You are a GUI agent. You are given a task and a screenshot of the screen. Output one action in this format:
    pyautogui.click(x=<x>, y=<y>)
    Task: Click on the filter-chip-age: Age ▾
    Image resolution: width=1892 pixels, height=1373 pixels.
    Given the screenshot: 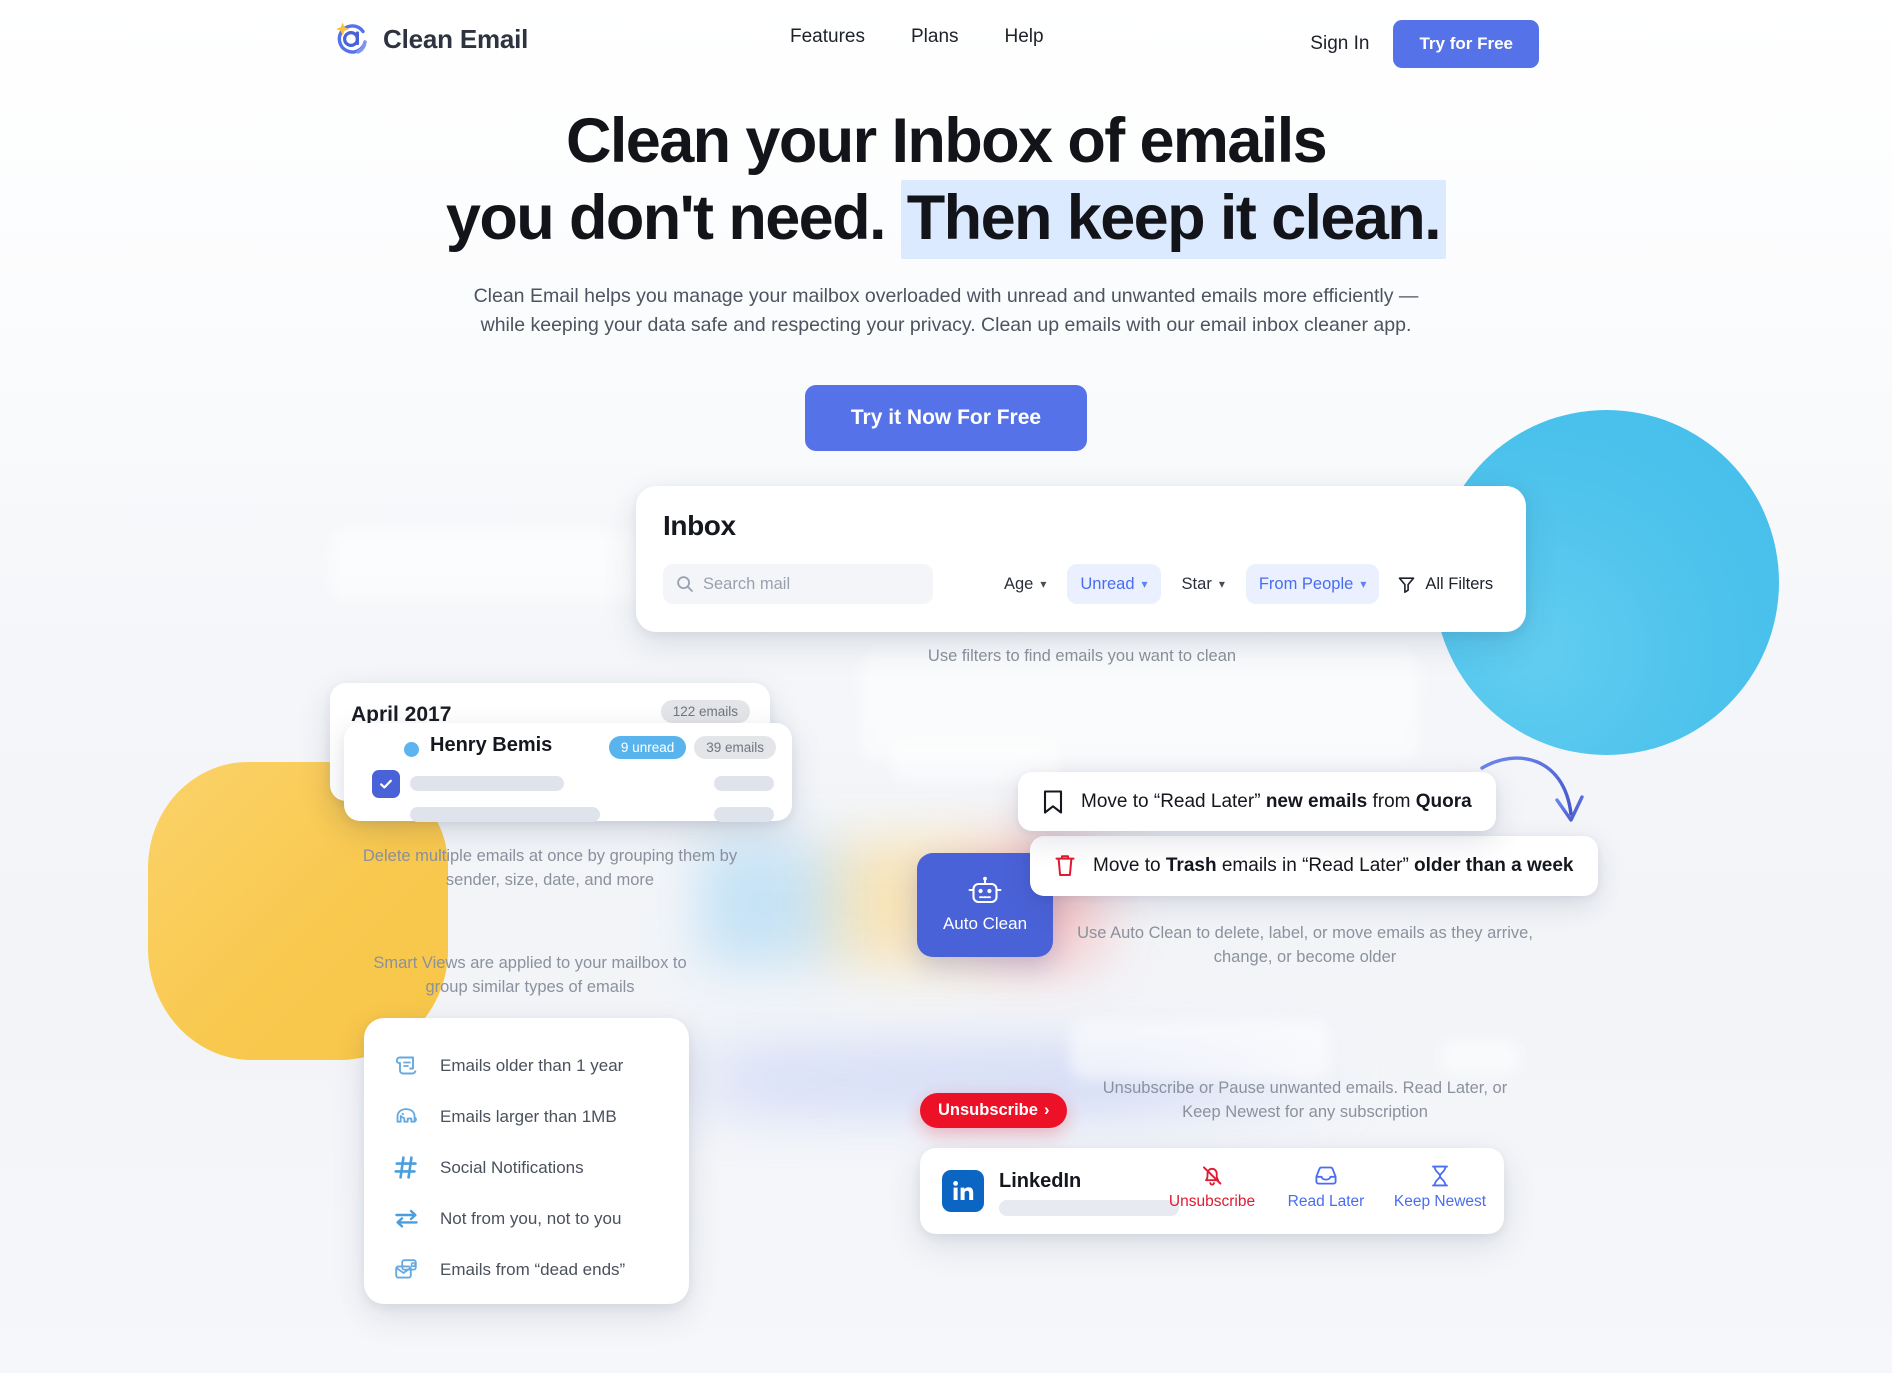 What is the action you would take?
    pyautogui.click(x=1025, y=584)
    